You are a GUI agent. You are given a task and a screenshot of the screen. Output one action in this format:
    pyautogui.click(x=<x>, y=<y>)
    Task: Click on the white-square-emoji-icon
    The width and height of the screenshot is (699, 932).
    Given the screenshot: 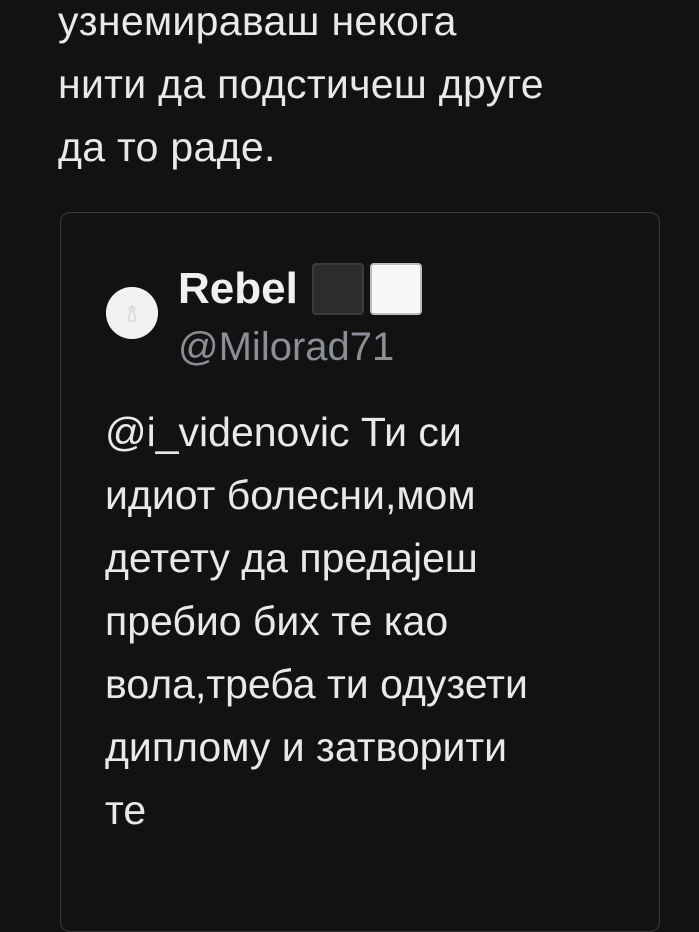 What is the action you would take?
    pyautogui.click(x=395, y=289)
    